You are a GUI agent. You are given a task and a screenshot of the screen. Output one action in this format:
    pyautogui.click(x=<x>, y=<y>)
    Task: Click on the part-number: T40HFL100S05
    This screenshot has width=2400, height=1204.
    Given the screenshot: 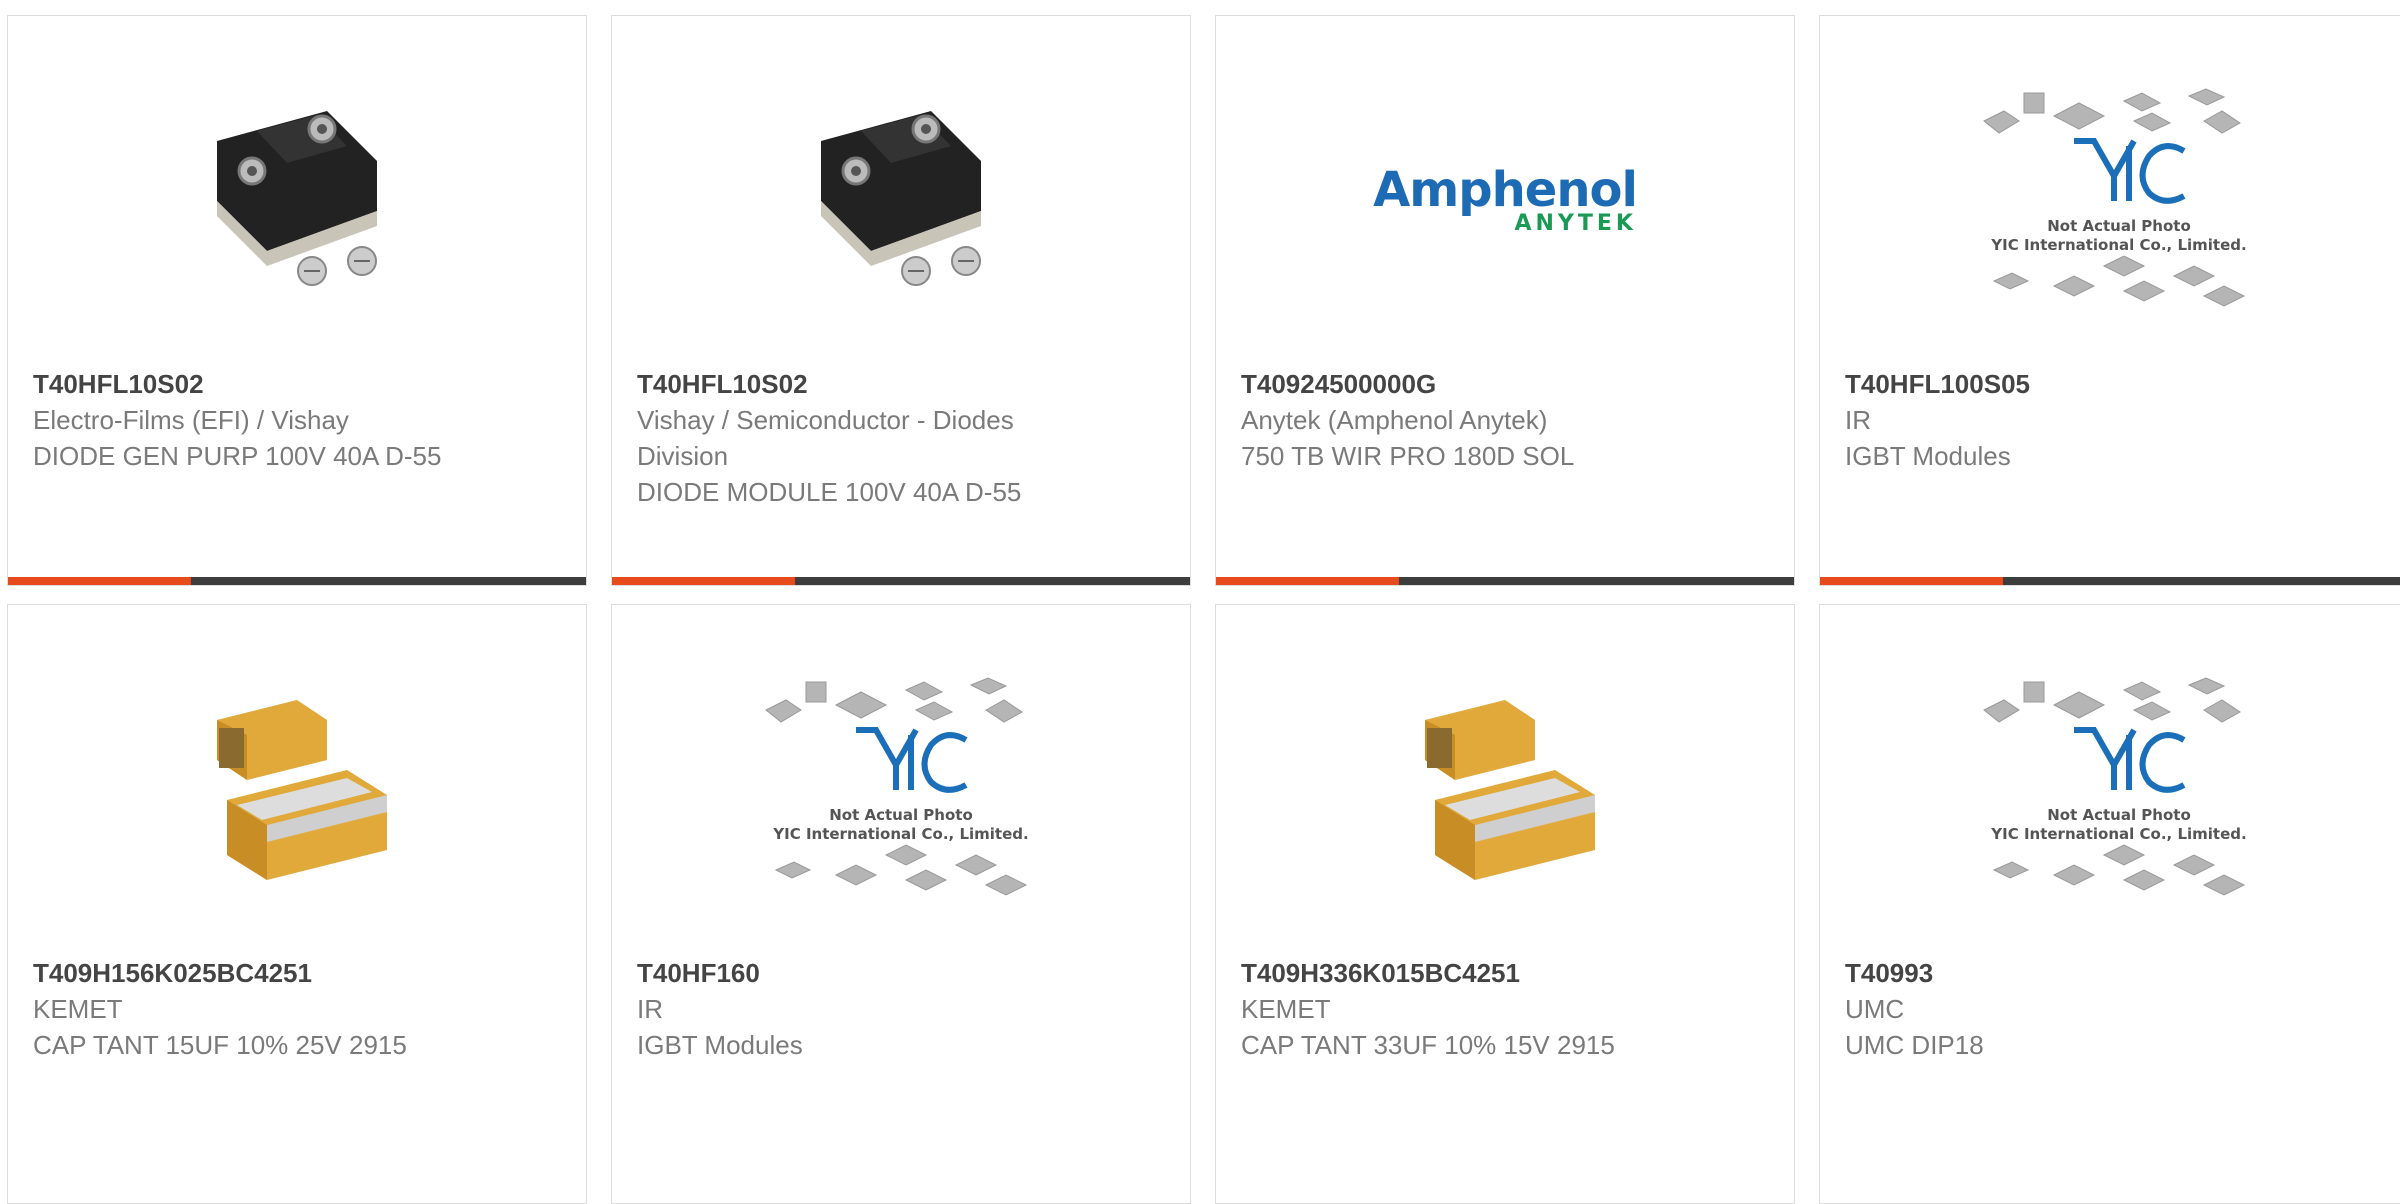 What is the action you would take?
    pyautogui.click(x=2105, y=384)
    